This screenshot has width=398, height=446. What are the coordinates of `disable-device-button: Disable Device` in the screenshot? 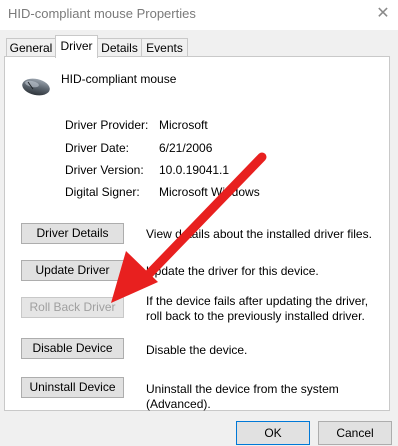 It's located at (72, 348).